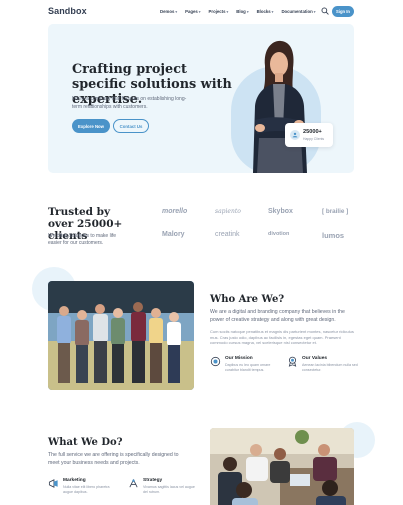  What do you see at coordinates (74, 480) in the screenshot?
I see `feature-title: Marketing` at bounding box center [74, 480].